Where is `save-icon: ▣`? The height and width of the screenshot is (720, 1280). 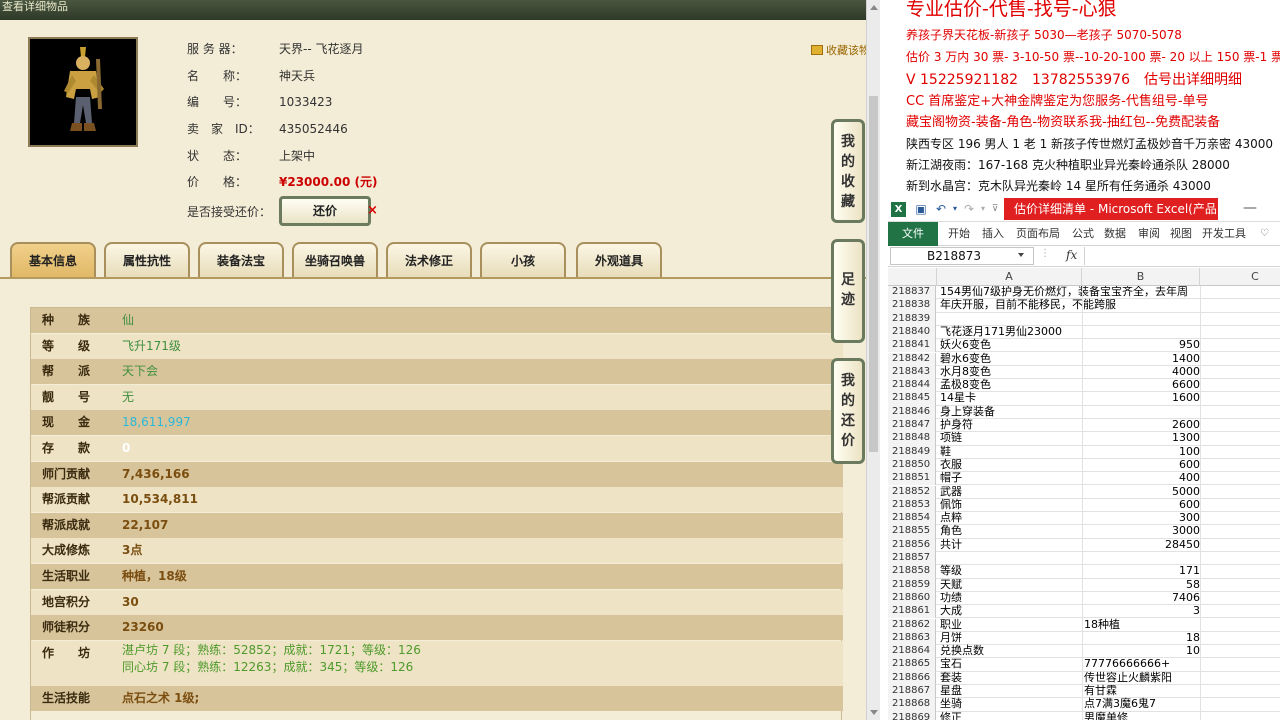
save-icon: ▣ is located at coordinates (921, 209).